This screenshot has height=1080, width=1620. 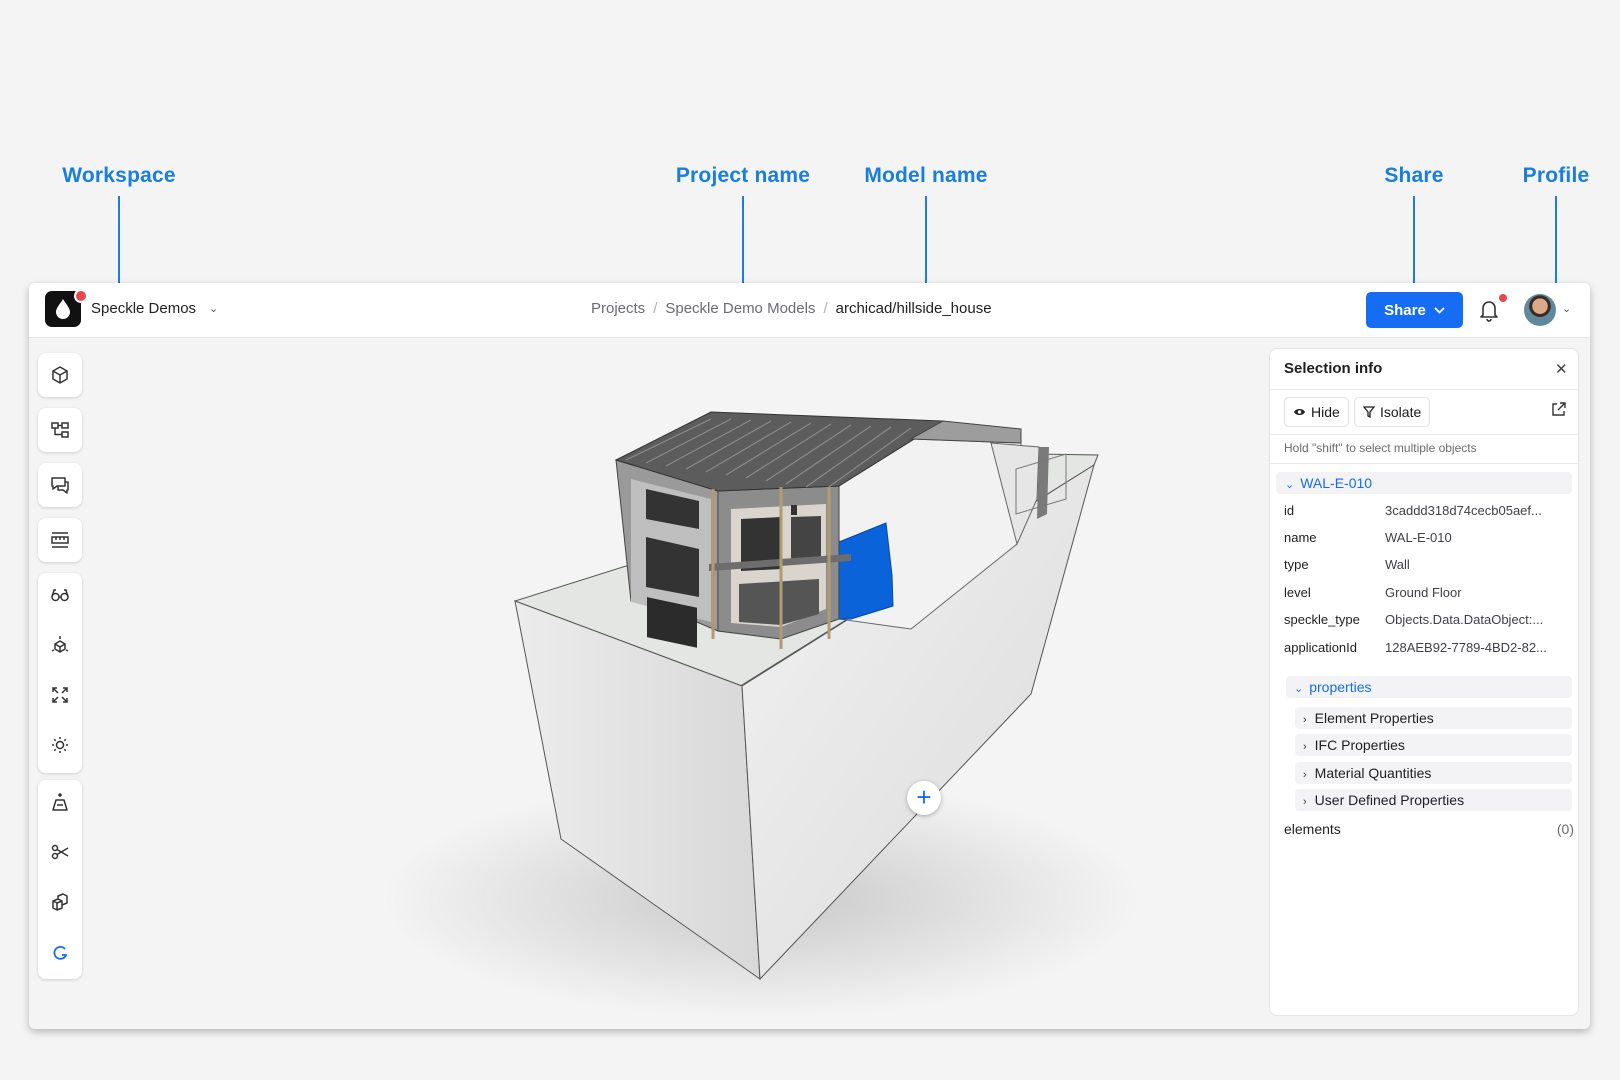 What do you see at coordinates (1325, 412) in the screenshot?
I see `hide-label: Hide` at bounding box center [1325, 412].